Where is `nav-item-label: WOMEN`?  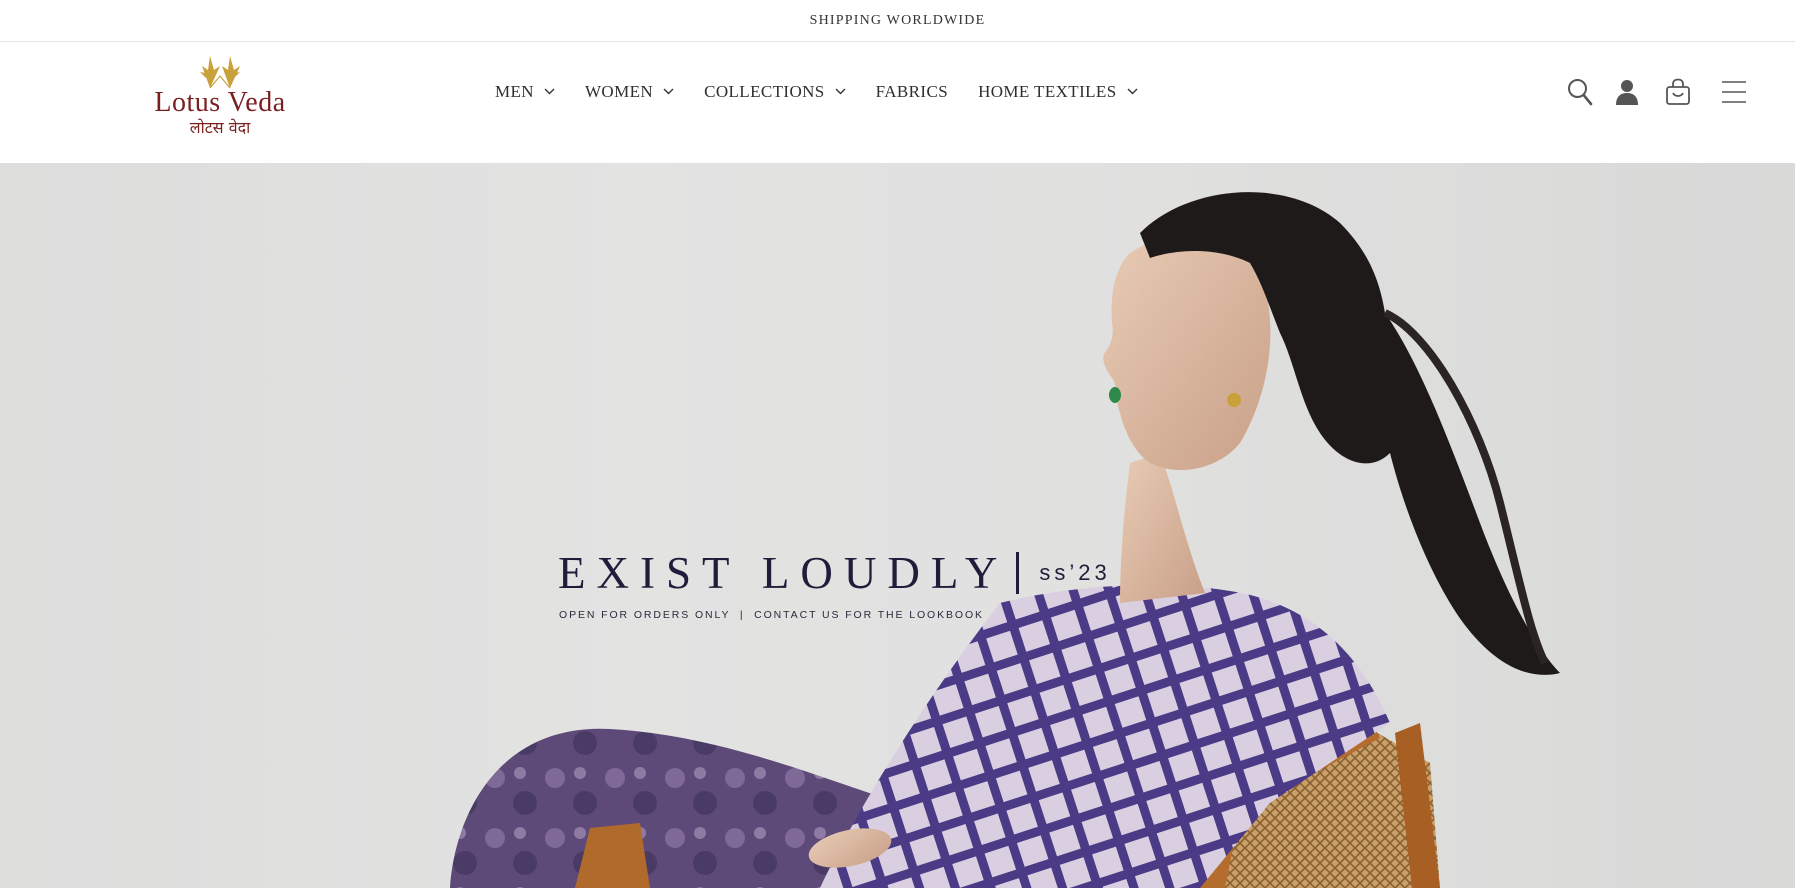 nav-item-label: WOMEN is located at coordinates (619, 91).